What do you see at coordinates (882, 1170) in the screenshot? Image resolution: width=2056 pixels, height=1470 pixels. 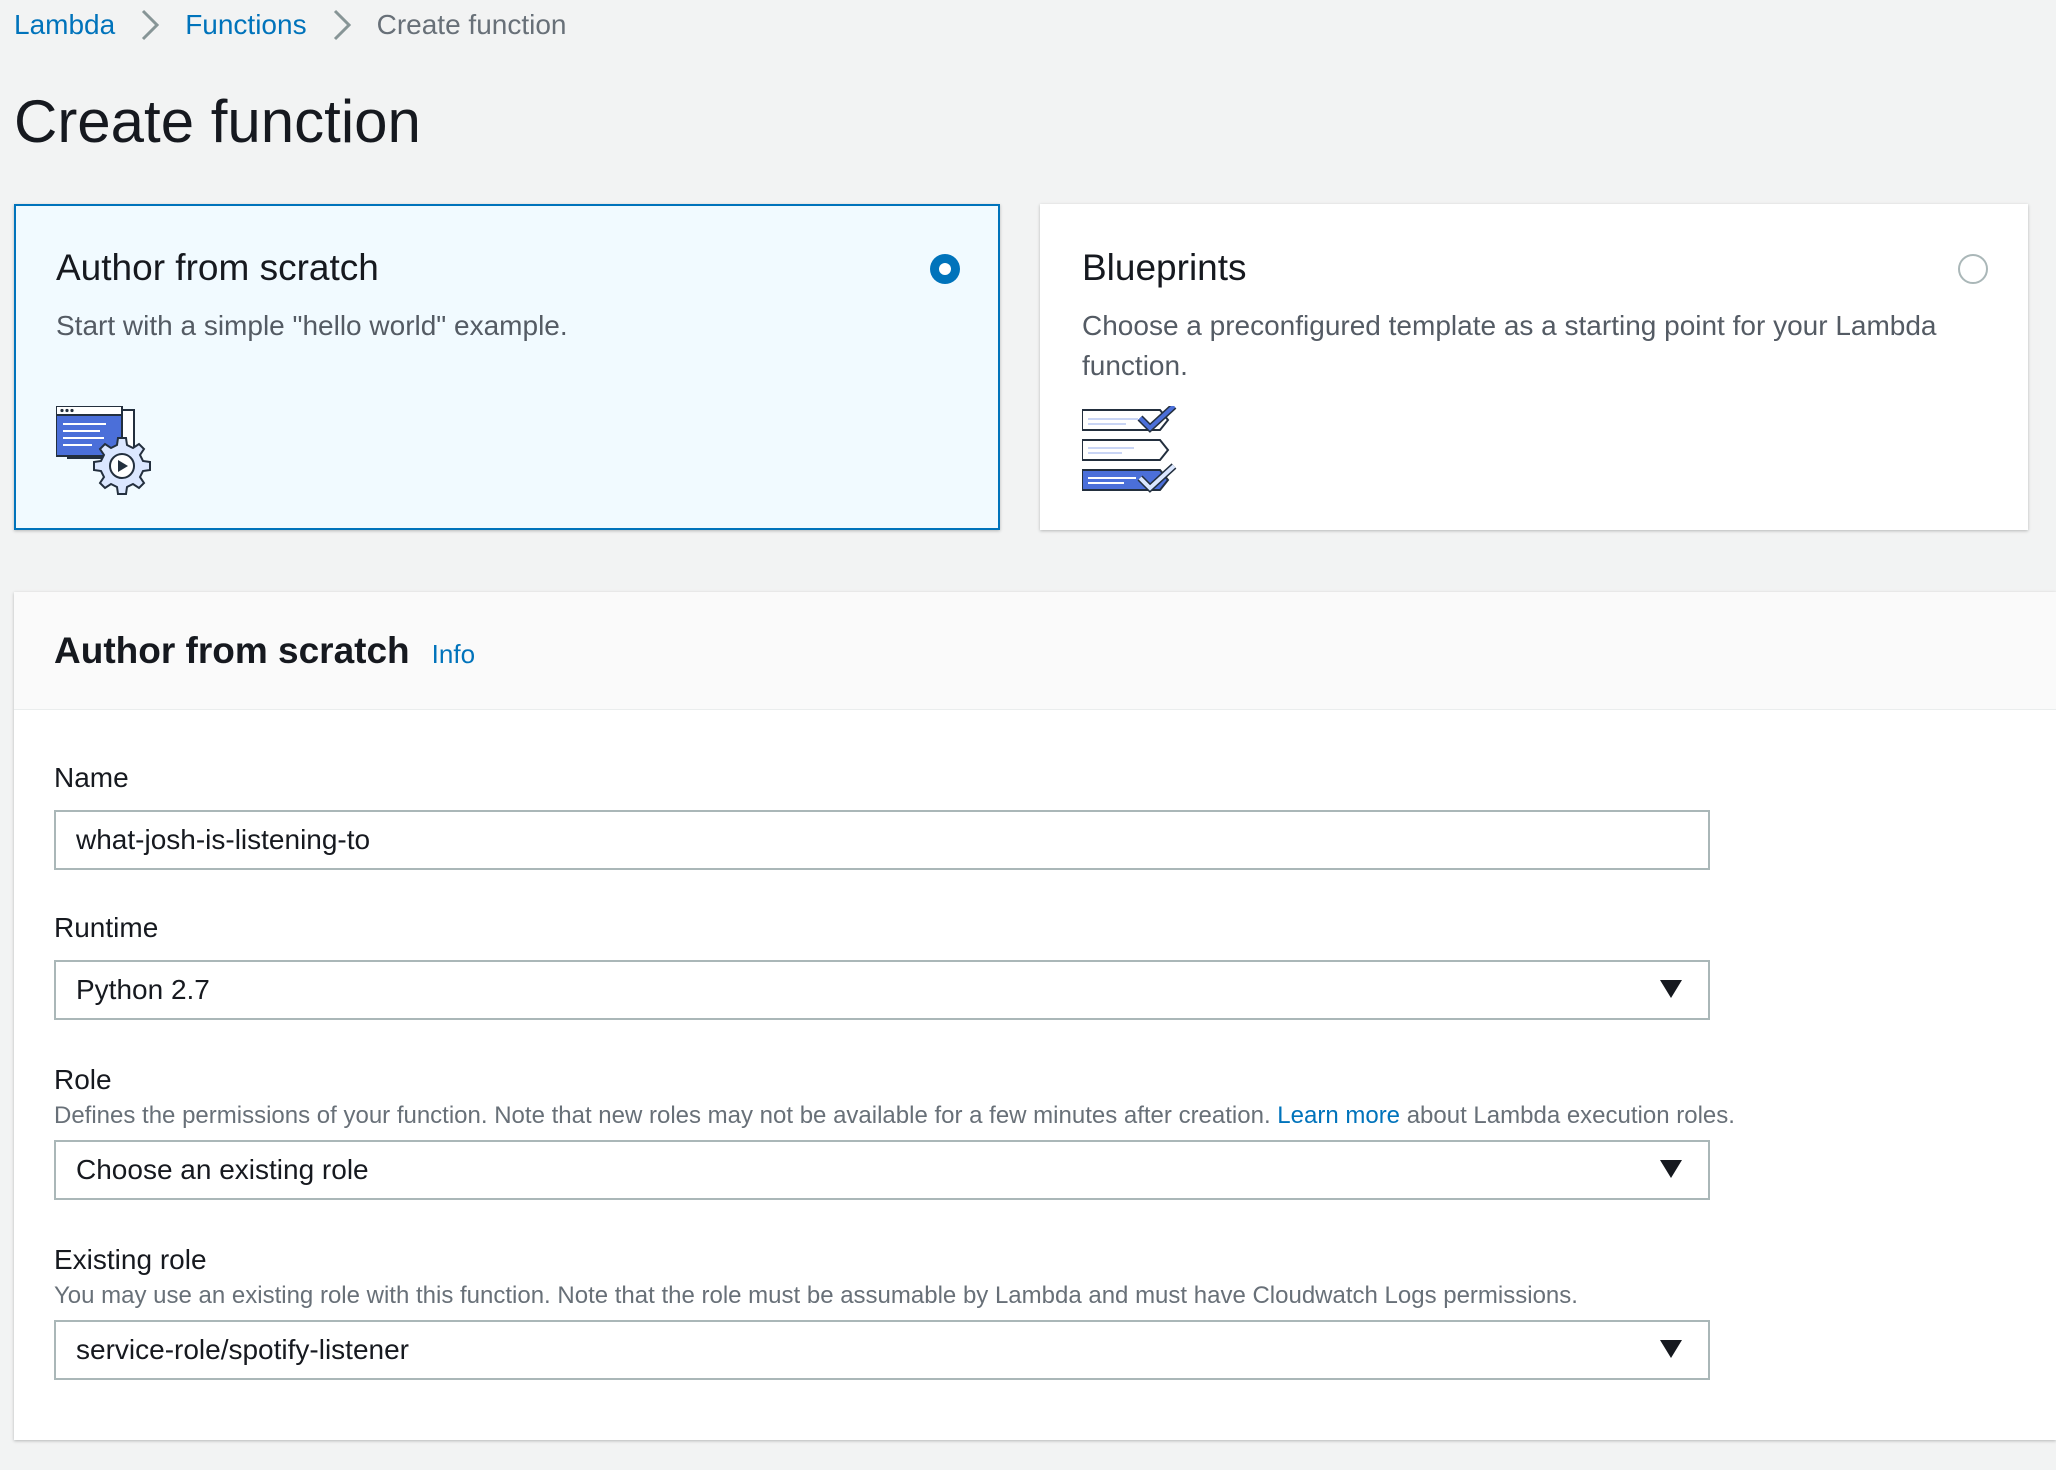 I see `role-select: Choose an existing role` at bounding box center [882, 1170].